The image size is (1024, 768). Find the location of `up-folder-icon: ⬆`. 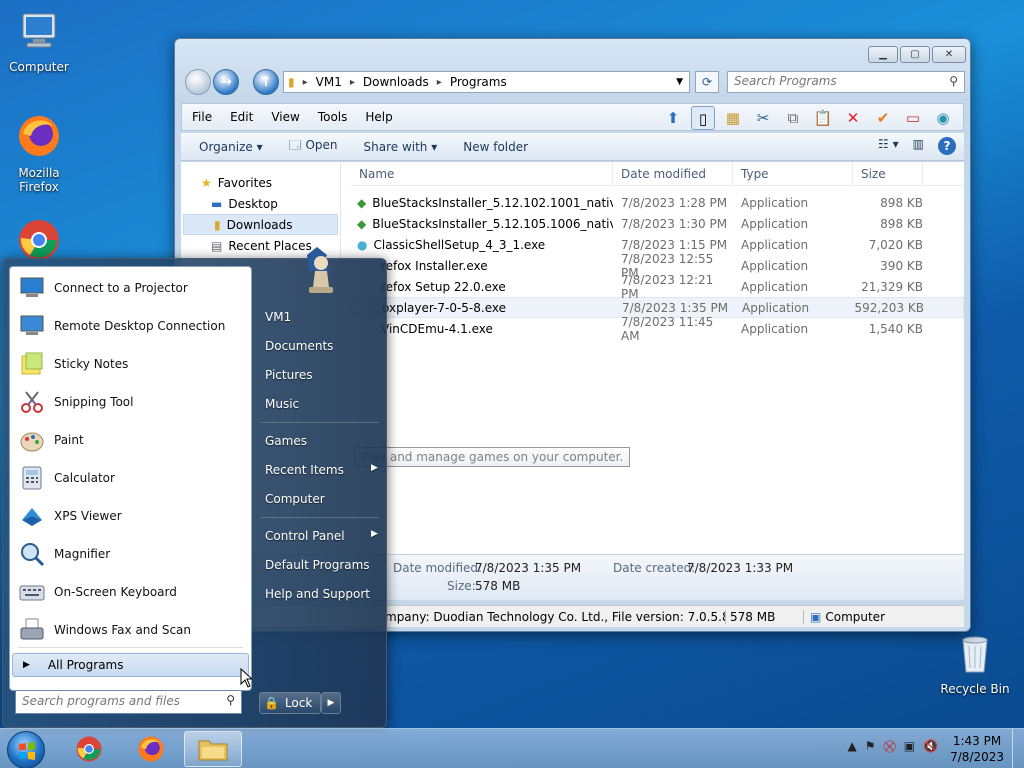

up-folder-icon: ⬆ is located at coordinates (673, 118).